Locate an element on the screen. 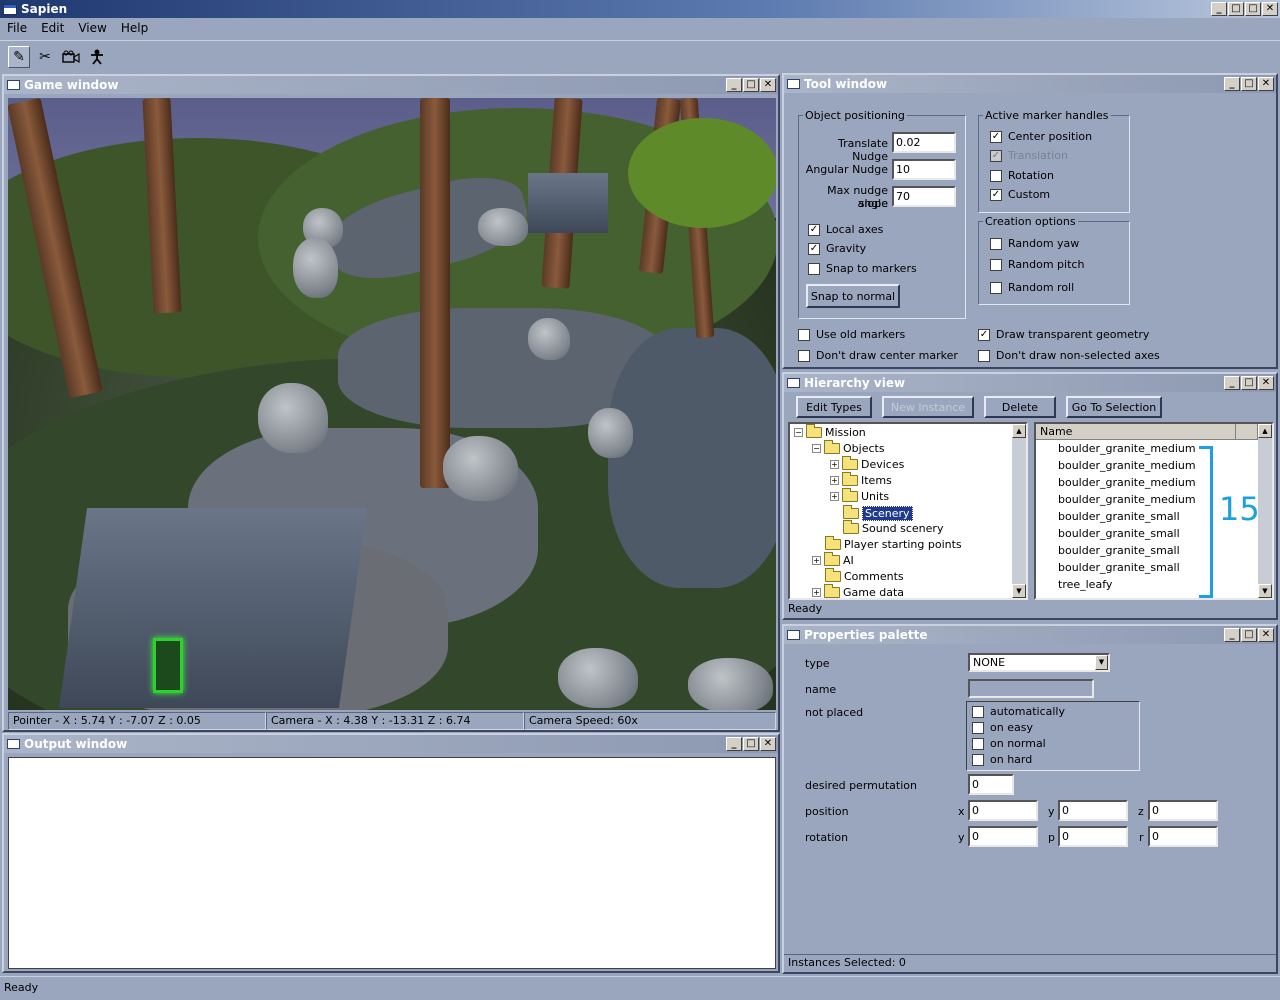 This screenshot has width=1280, height=1000. on-hard-checkbox: on hard is located at coordinates (1002, 759).